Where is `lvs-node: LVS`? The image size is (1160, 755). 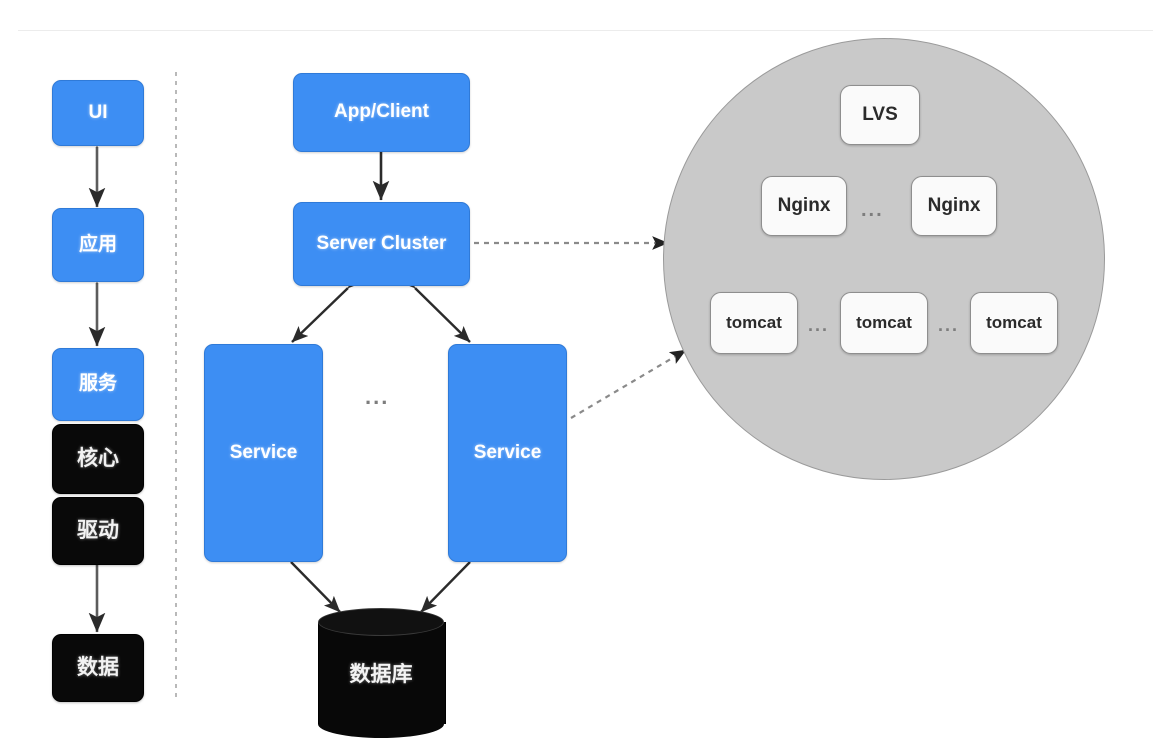
lvs-node: LVS is located at coordinates (880, 115).